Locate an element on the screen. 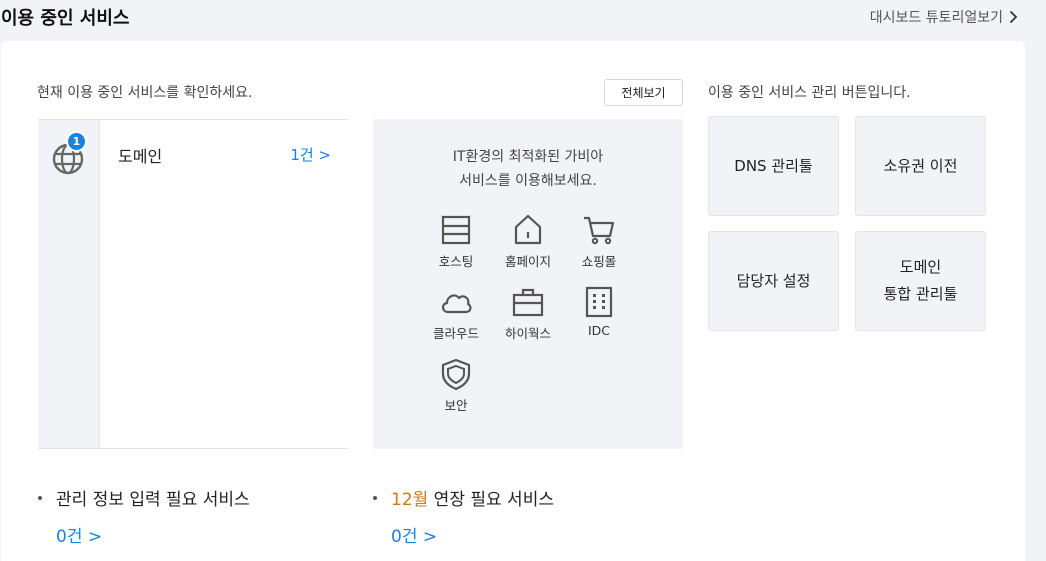 The width and height of the screenshot is (1046, 561). integrated-management-button: 도메인 통합 관리툴 is located at coordinates (920, 281).